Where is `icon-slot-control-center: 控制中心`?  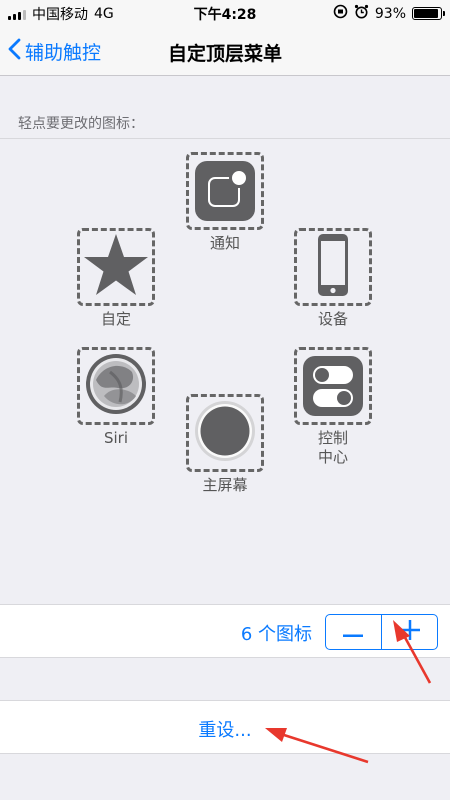 icon-slot-control-center: 控制中心 is located at coordinates (333, 407).